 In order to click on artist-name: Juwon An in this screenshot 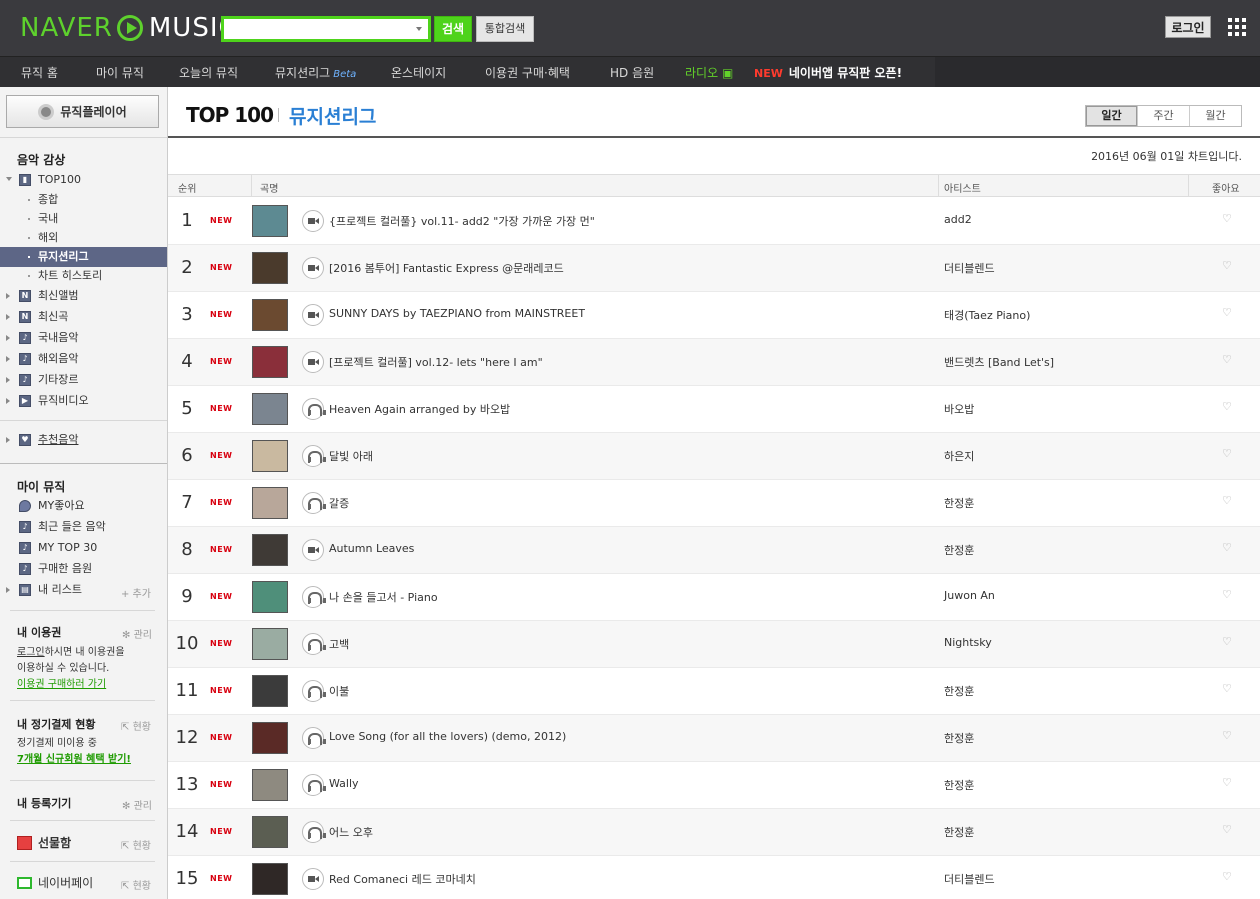, I will do `click(969, 595)`.